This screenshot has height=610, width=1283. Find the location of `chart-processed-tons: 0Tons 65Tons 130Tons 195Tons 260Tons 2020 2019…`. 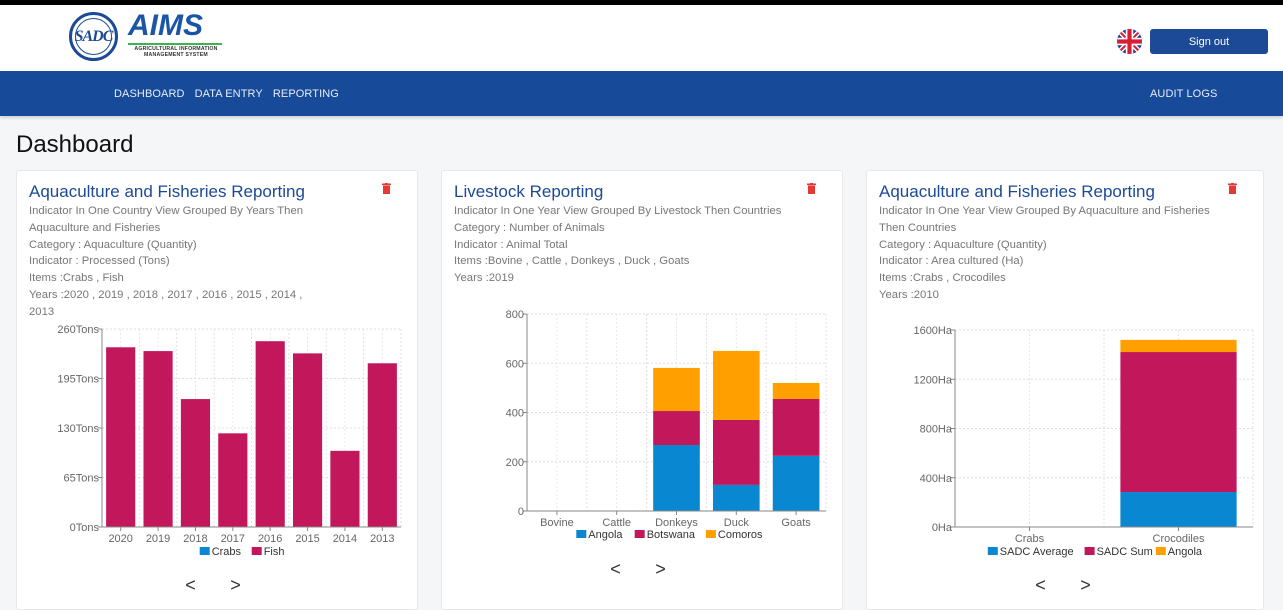

chart-processed-tons: 0Tons 65Tons 130Tons 195Tons 260Tons 2020 2019… is located at coordinates (229, 441).